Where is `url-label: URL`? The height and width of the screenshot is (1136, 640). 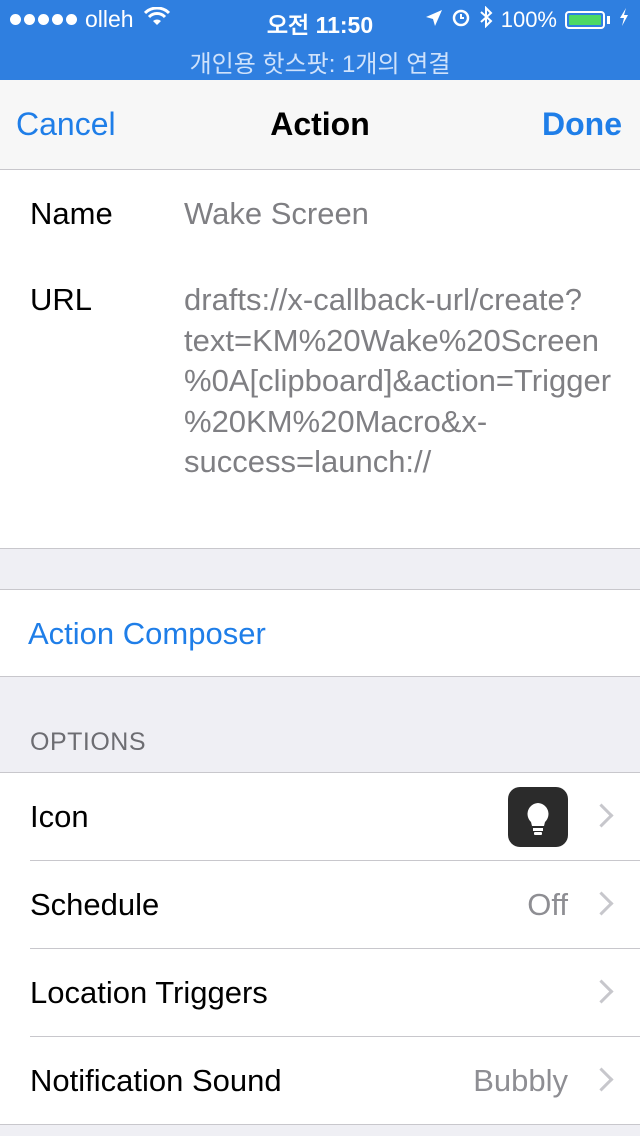 url-label: URL is located at coordinates (61, 299).